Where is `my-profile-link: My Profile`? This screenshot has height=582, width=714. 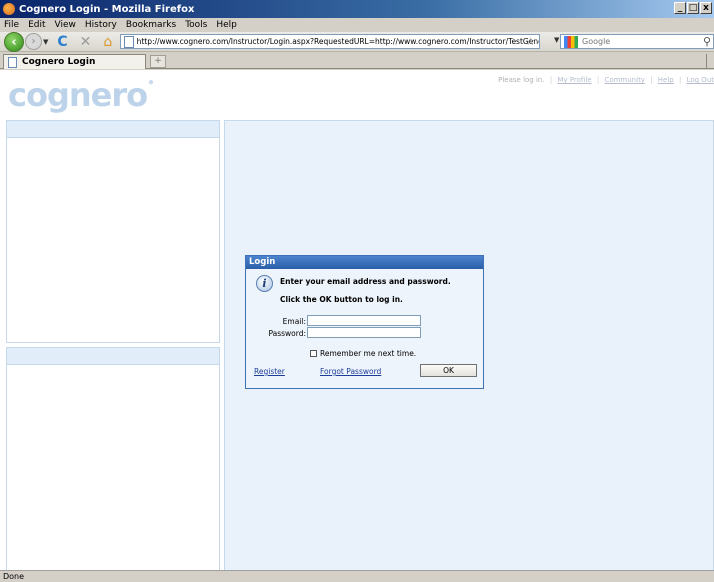
my-profile-link: My Profile is located at coordinates (574, 80).